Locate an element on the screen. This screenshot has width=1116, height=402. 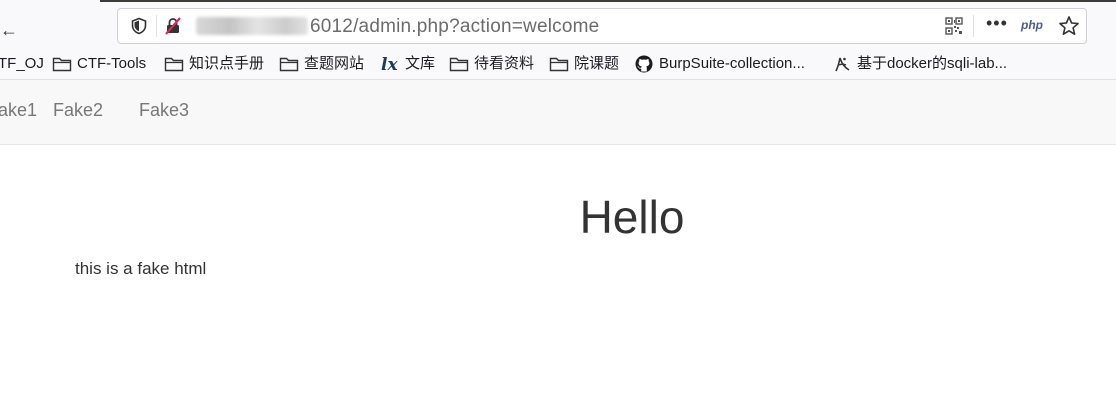
tab-strip-edge is located at coordinates (608, 1).